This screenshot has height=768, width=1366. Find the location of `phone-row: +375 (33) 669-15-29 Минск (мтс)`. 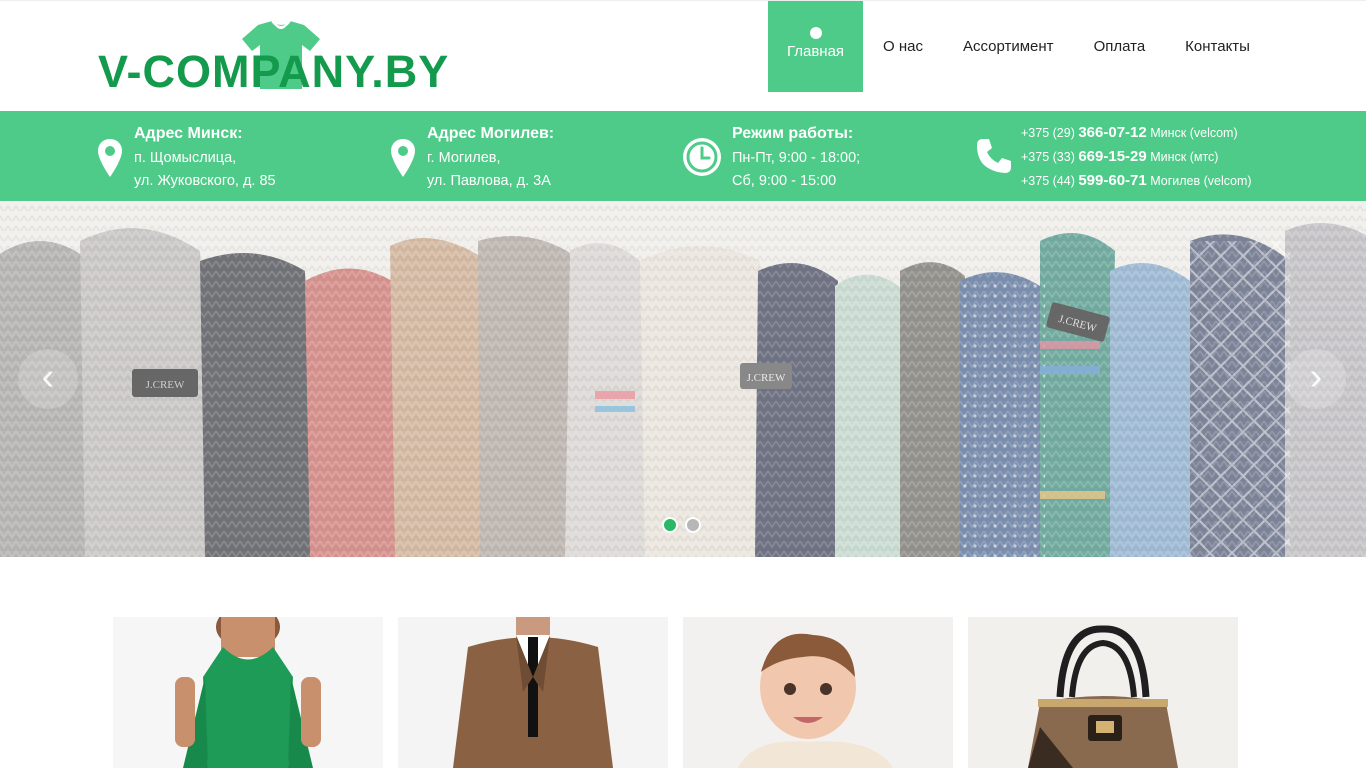

phone-row: +375 (33) 669-15-29 Минск (мтс) is located at coordinates (1136, 157).